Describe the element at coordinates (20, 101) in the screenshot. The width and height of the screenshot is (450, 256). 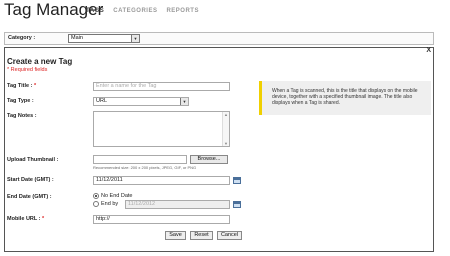
I see `tag-type-label: Tag Type :` at that location.